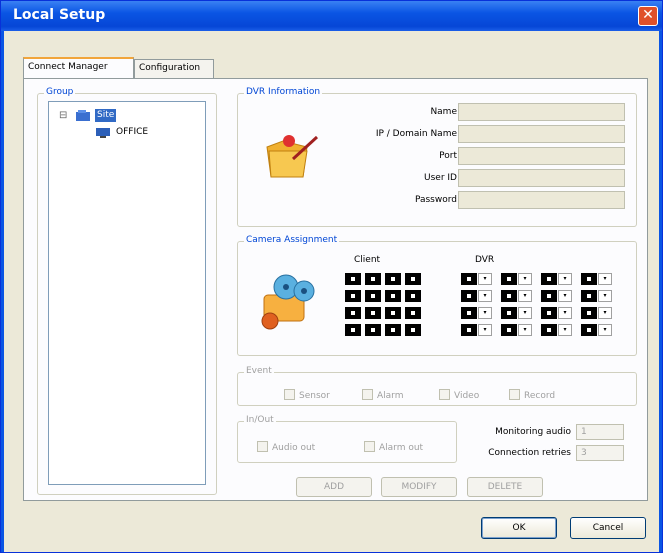 Image resolution: width=663 pixels, height=553 pixels. Describe the element at coordinates (540, 396) in the screenshot. I see `record-checkbox-label: Record` at that location.